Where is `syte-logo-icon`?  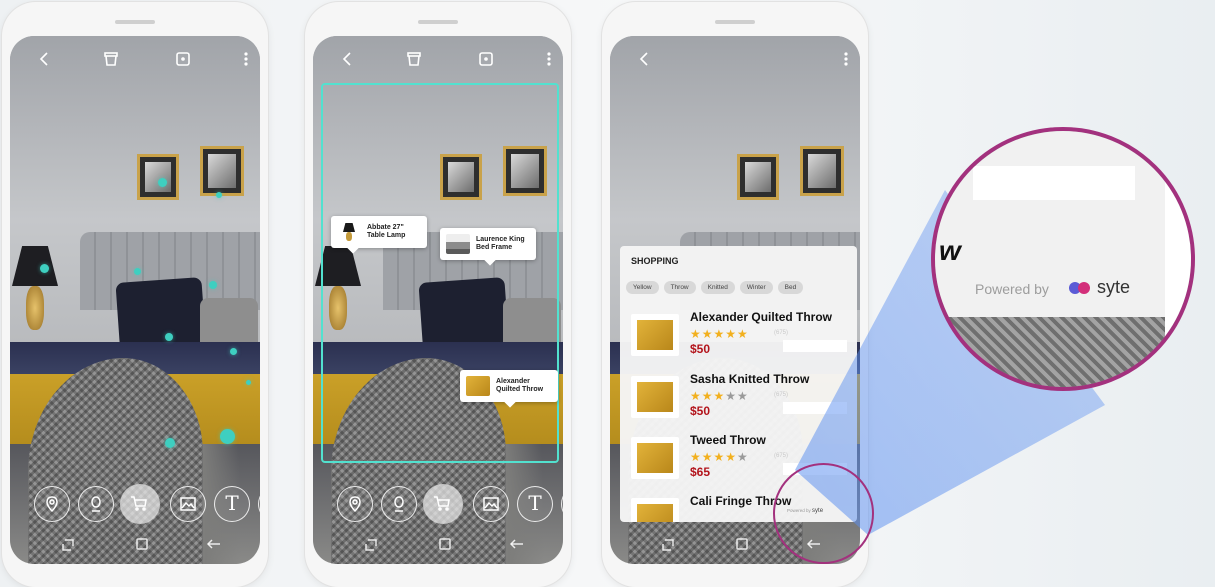
syte-logo-icon is located at coordinates (1081, 288).